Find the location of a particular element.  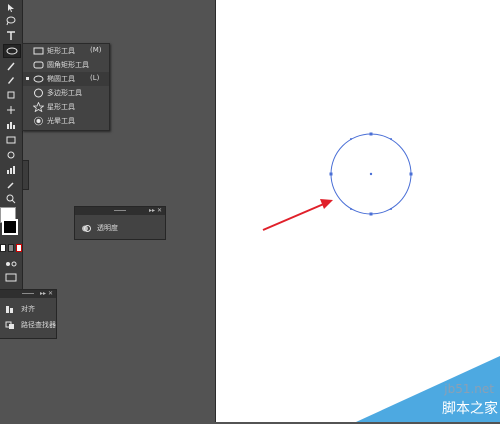

star-tool-item: 星形工具 is located at coordinates (66, 107).